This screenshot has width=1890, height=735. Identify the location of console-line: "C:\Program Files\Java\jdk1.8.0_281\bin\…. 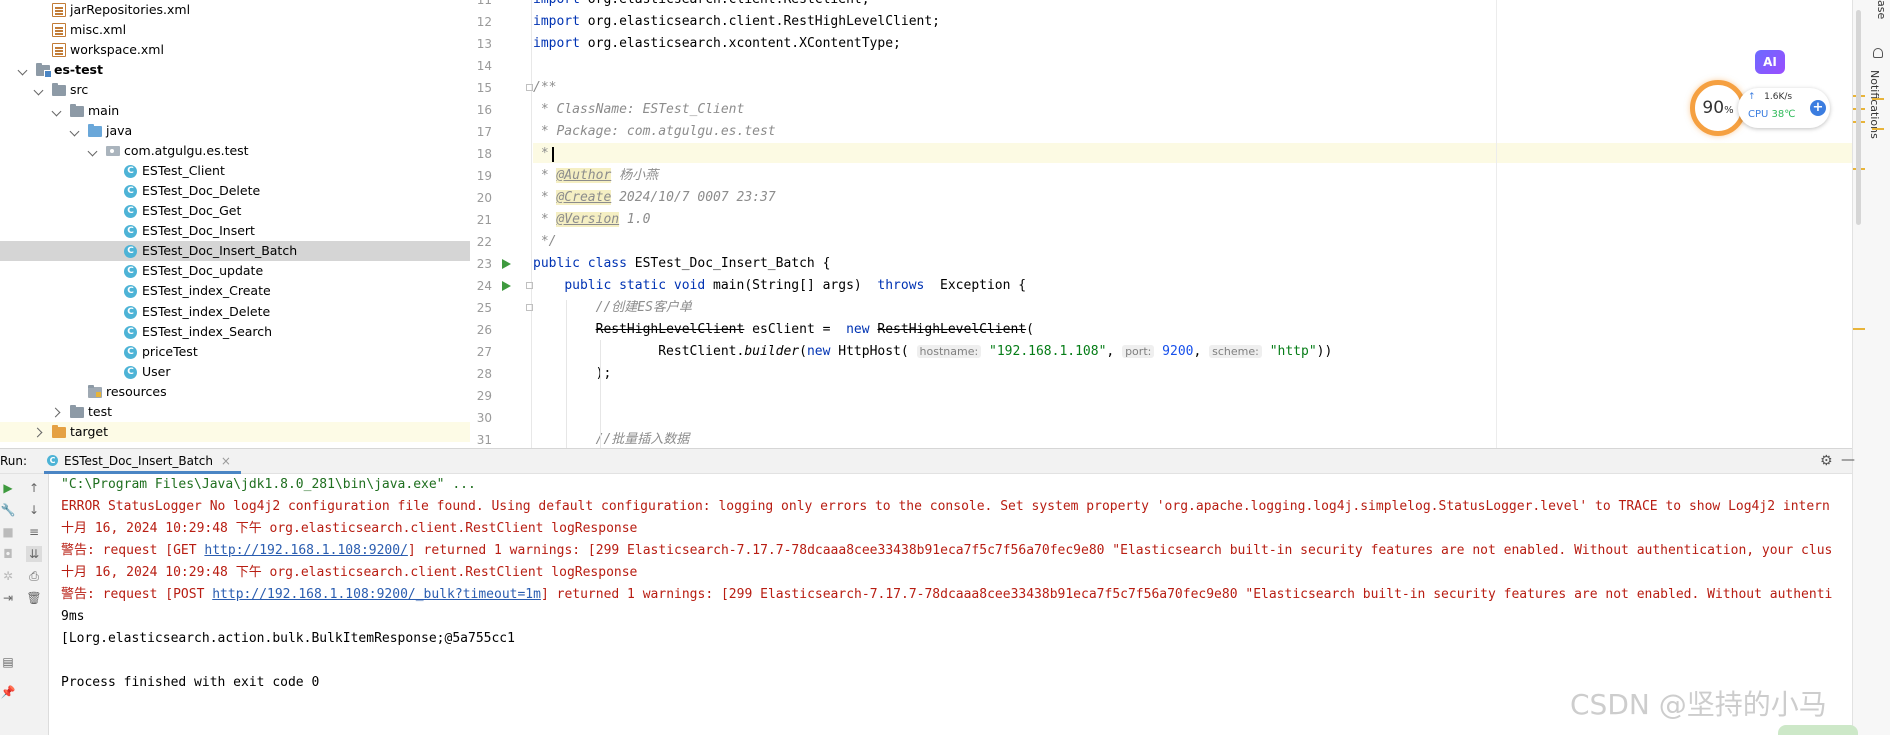
(268, 484).